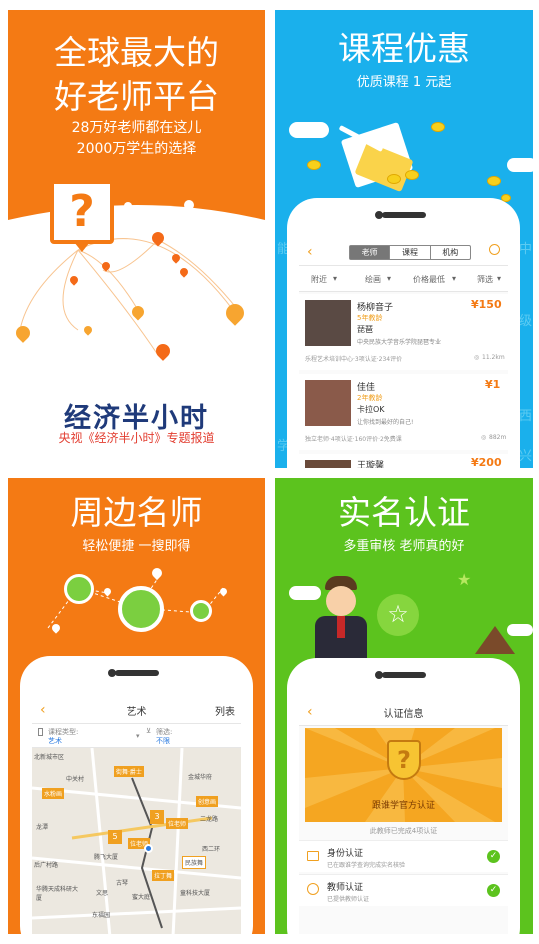 This screenshot has width=539, height=944. Describe the element at coordinates (129, 771) in the screenshot. I see `map-label-tag: 街舞·爵士` at that location.